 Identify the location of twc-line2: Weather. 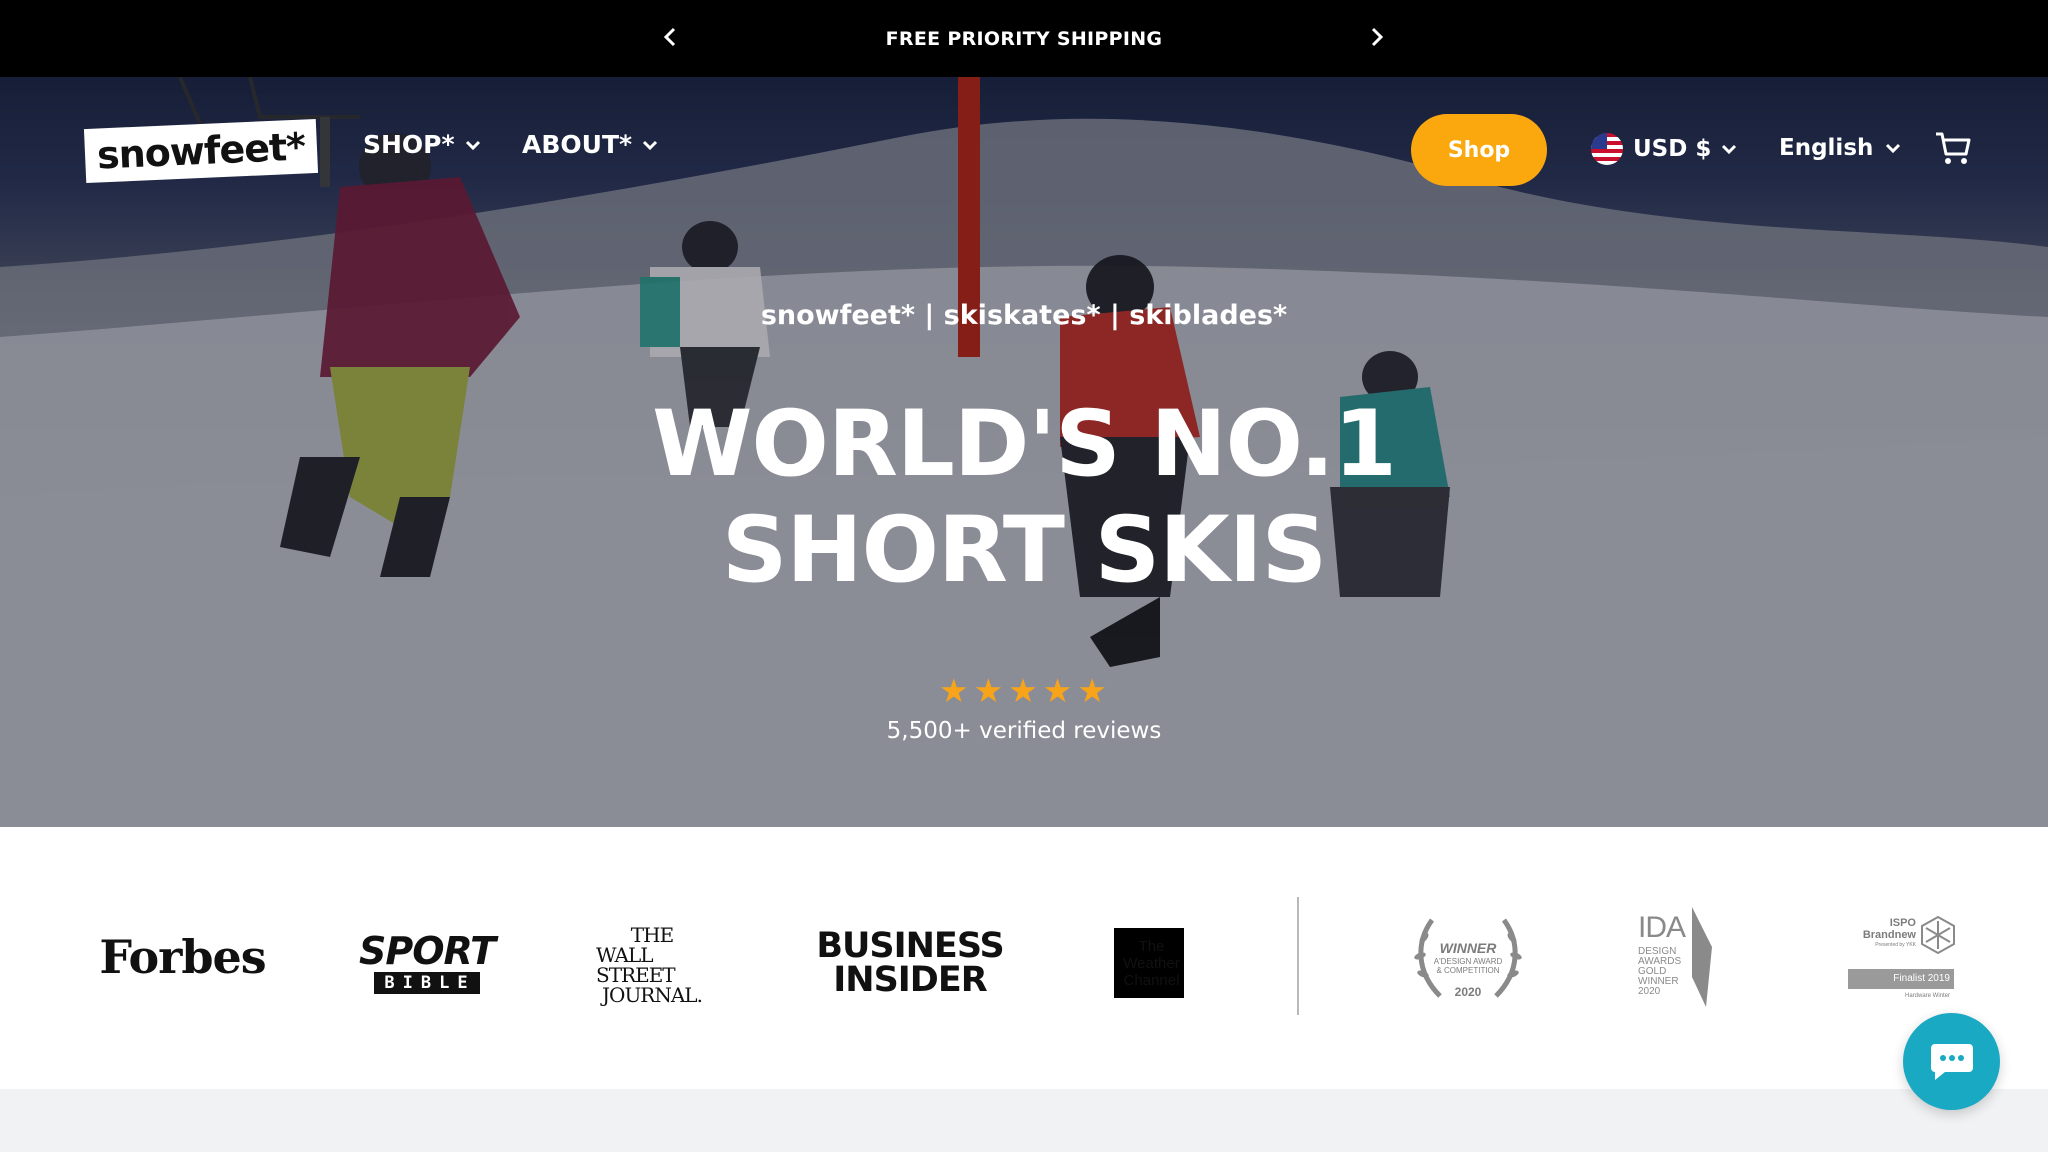
(1151, 963).